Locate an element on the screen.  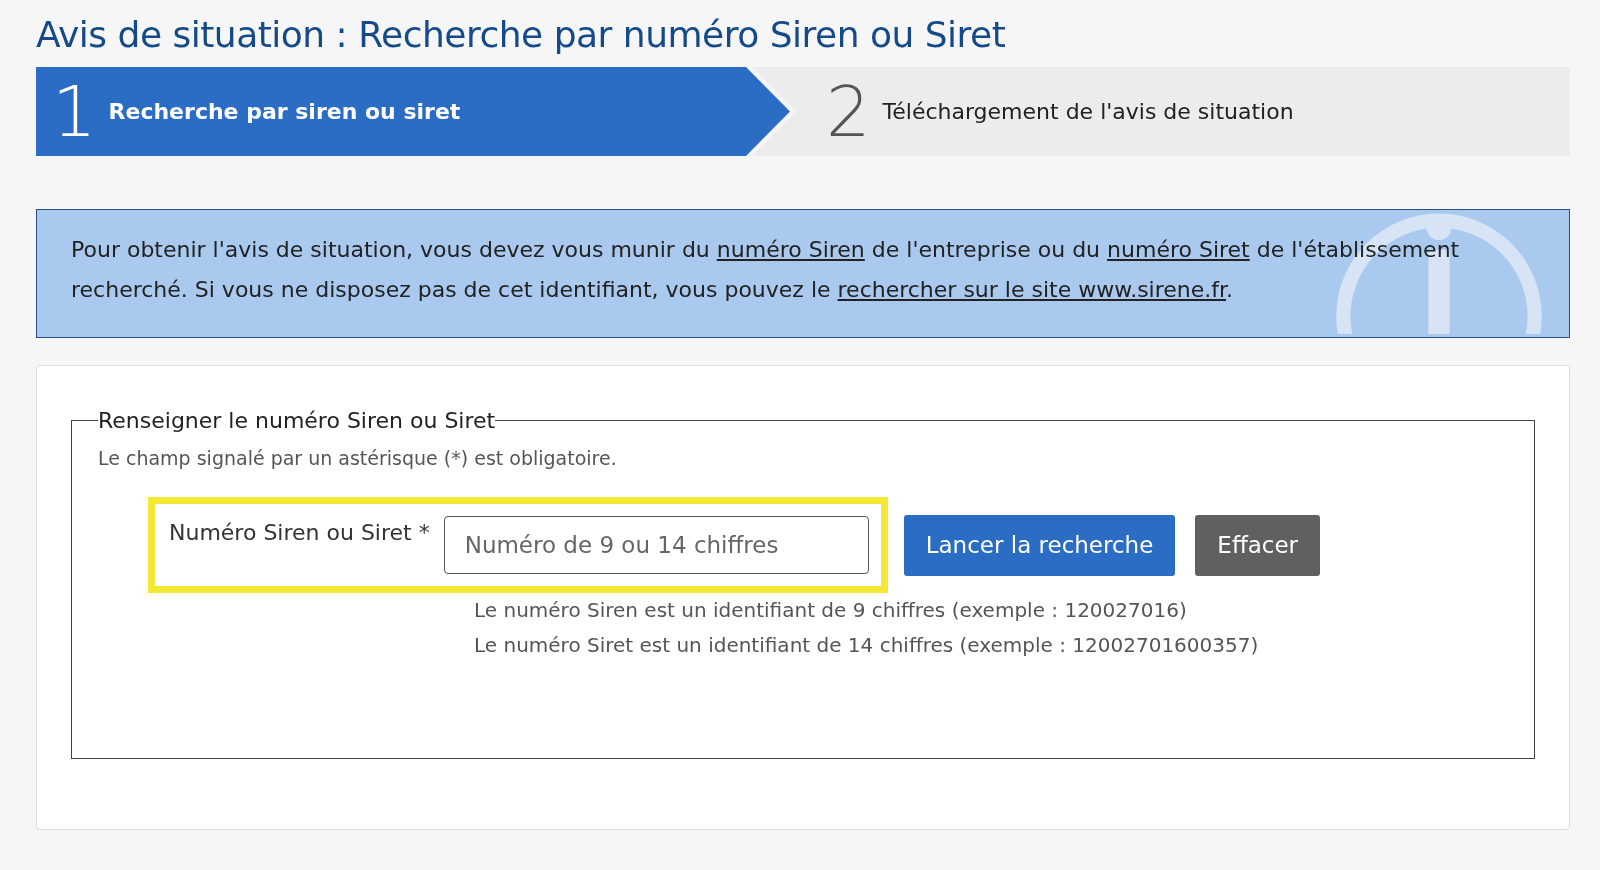
siren-field: Numéro de 9 ou 14 chiffres is located at coordinates (656, 545).